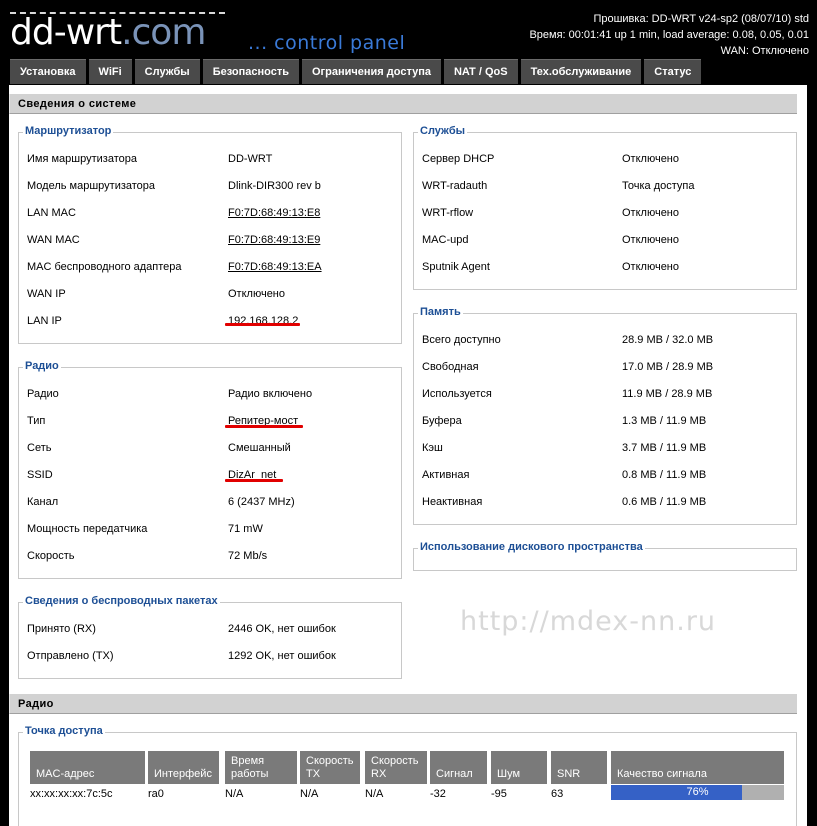  I want to click on col-header-bottom: Шум, so click(509, 774).